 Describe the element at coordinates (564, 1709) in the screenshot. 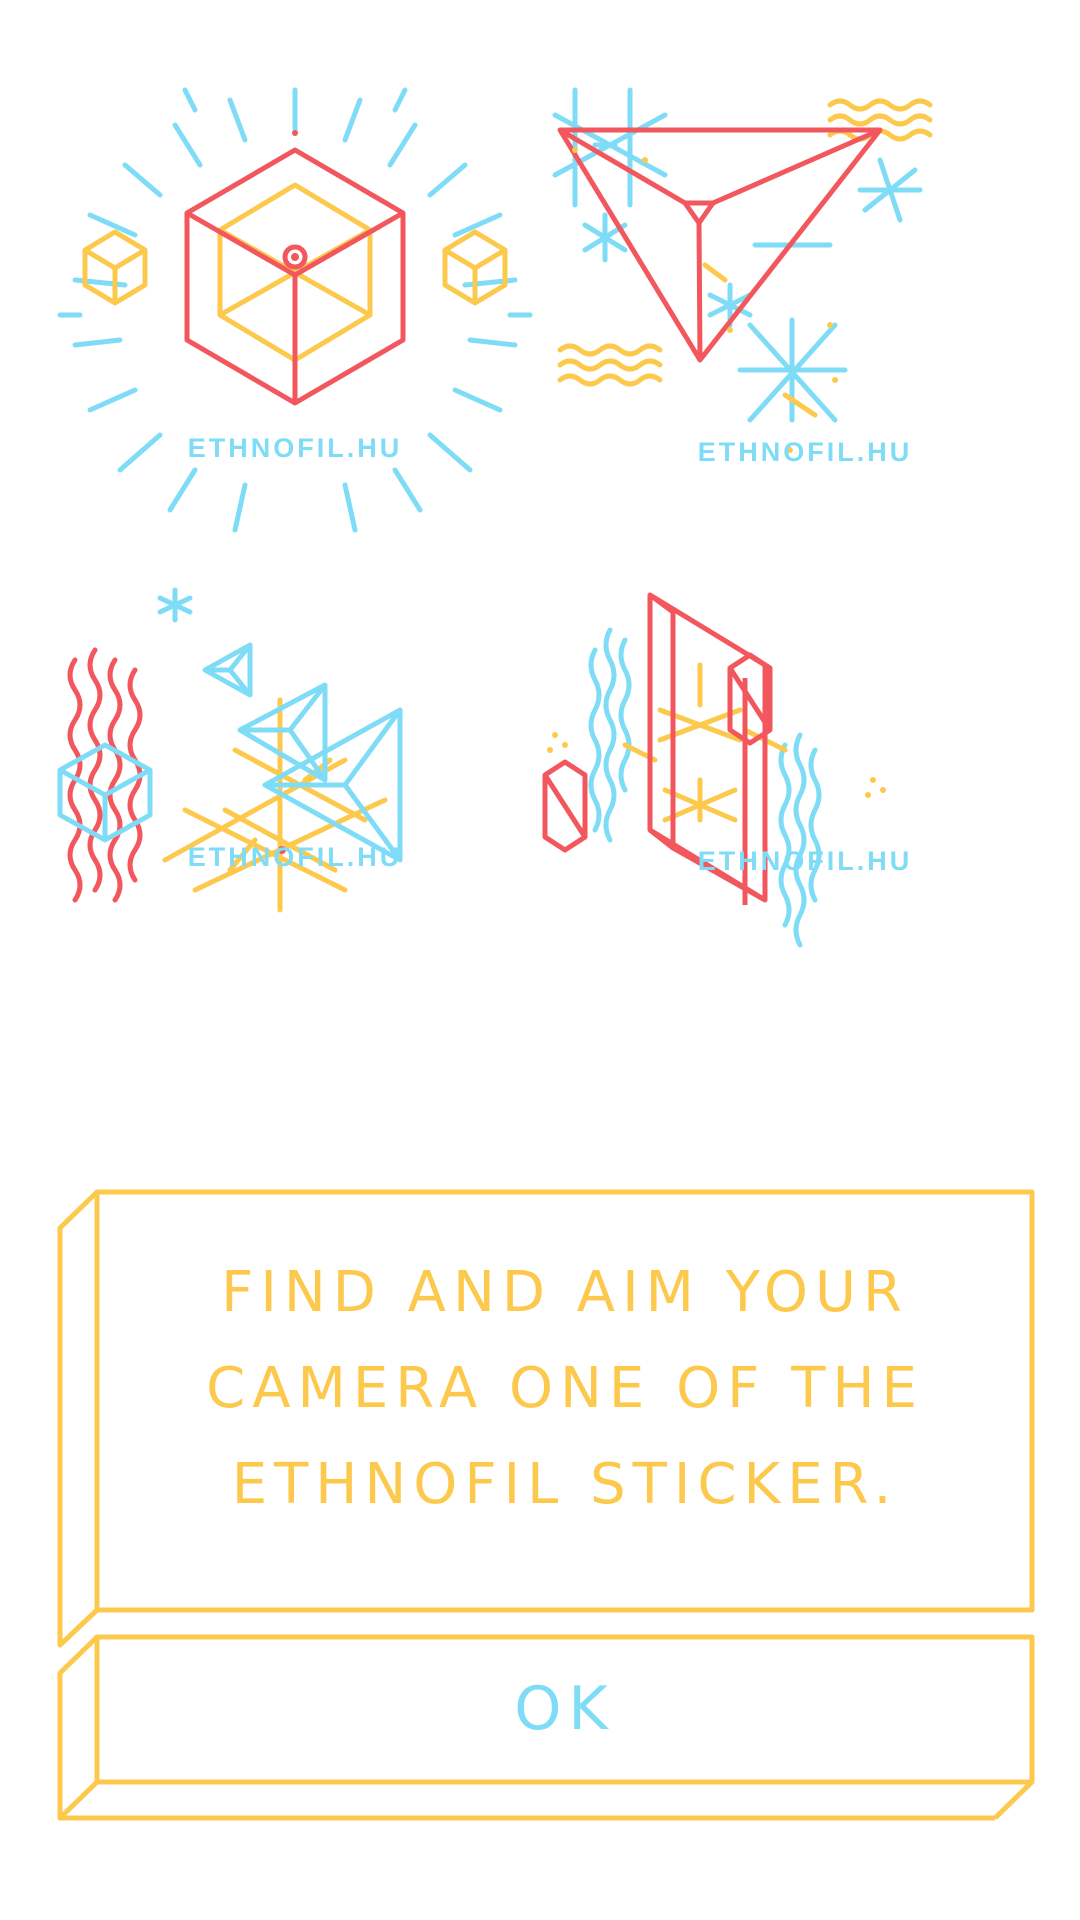

I see `ok-button: OK` at that location.